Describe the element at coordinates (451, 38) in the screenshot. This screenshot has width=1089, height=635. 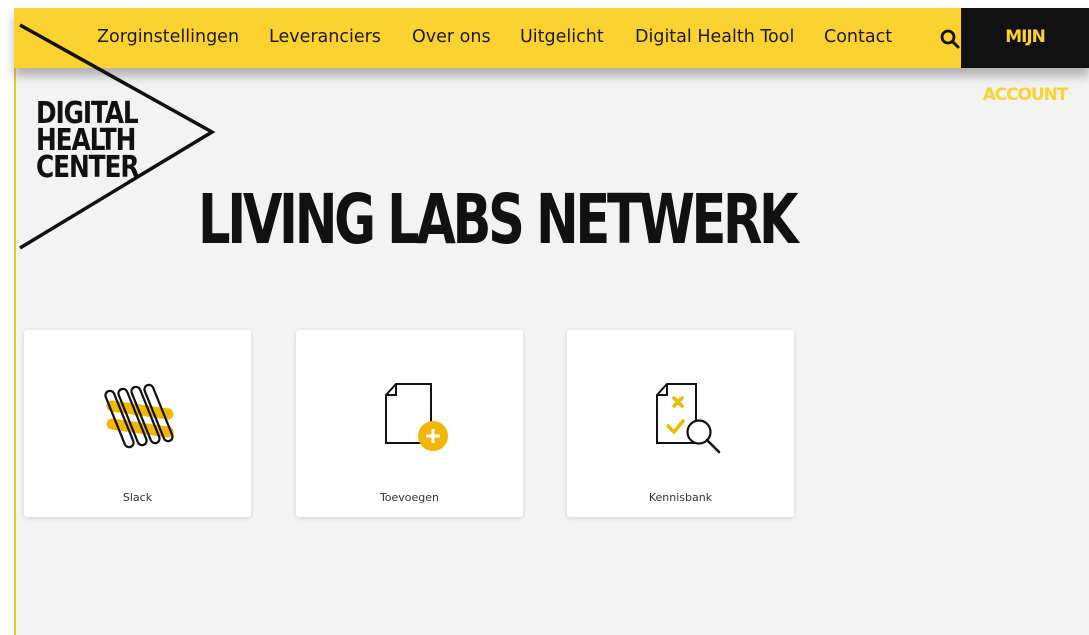
I see `nav-item-over-ons: Over ons` at that location.